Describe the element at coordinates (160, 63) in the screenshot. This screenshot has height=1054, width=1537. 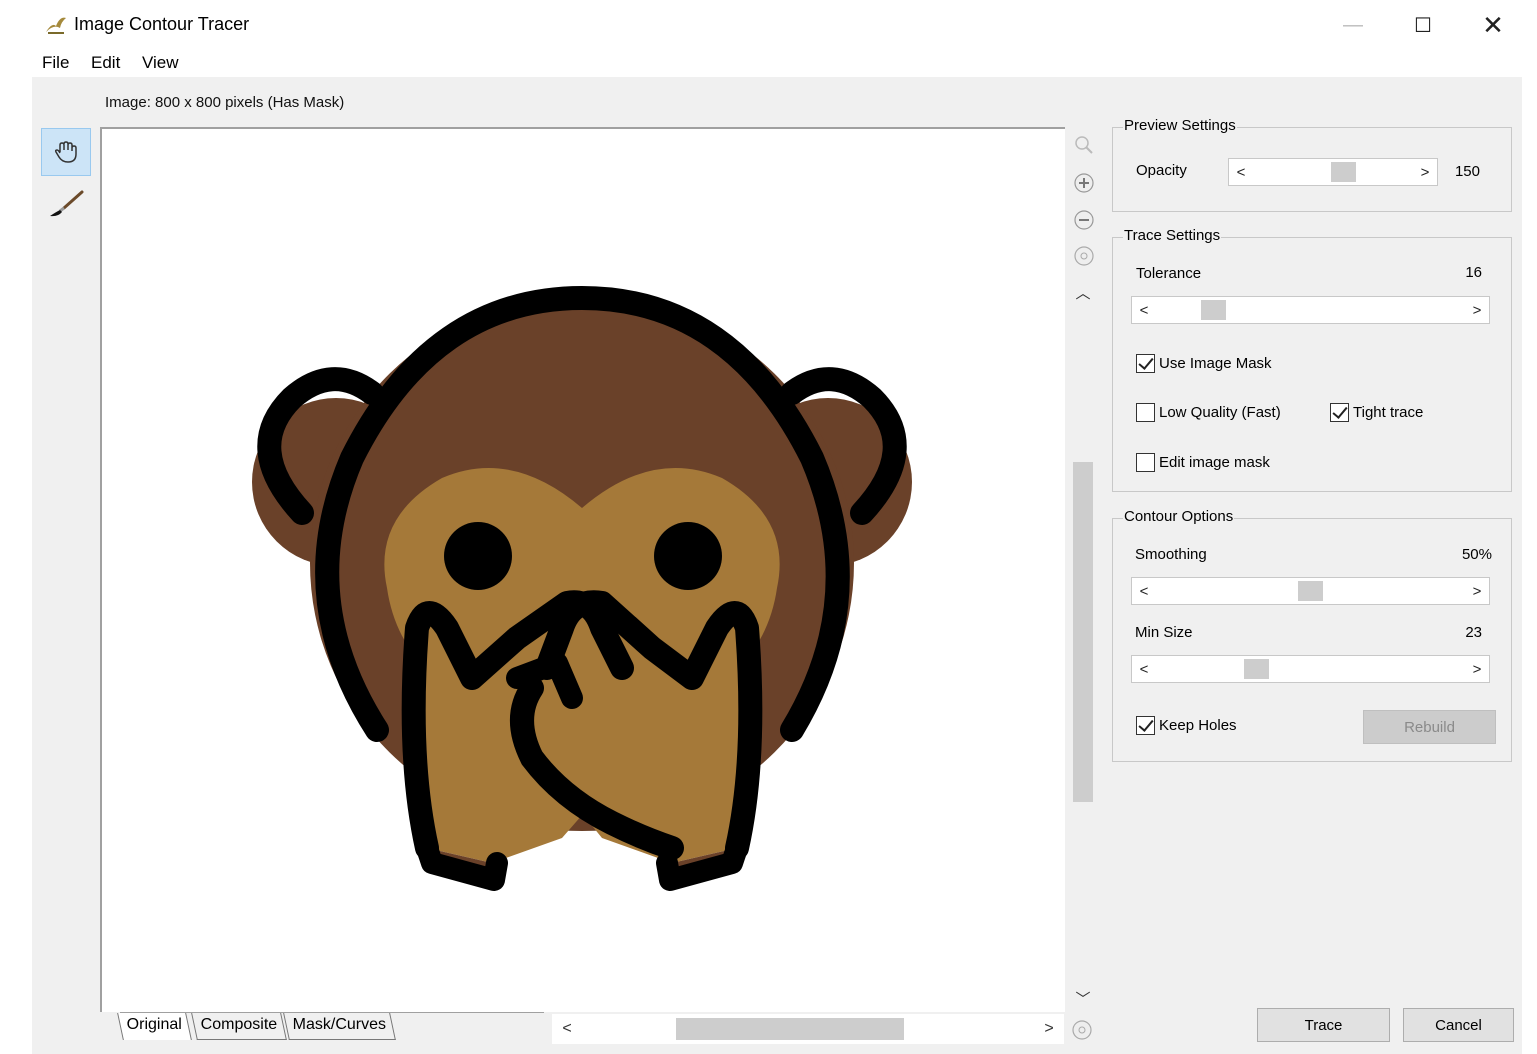
I see `menu-view: View` at that location.